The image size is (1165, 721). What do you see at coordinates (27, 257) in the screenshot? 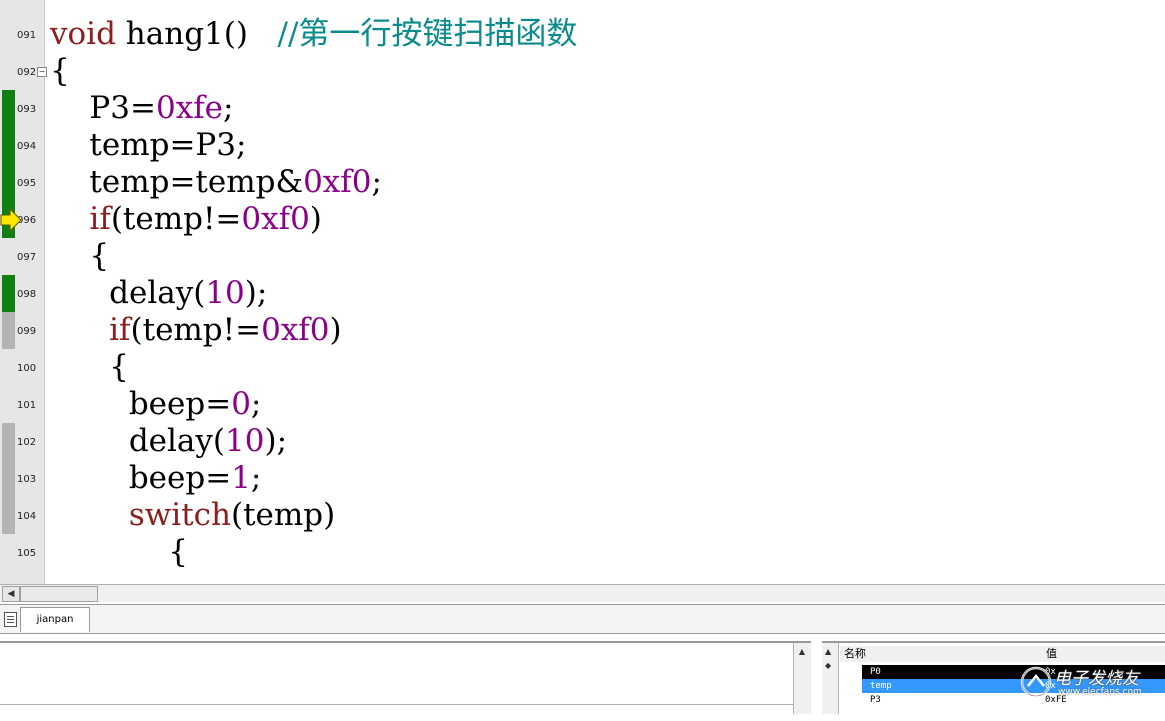
I see `line-number: 097` at bounding box center [27, 257].